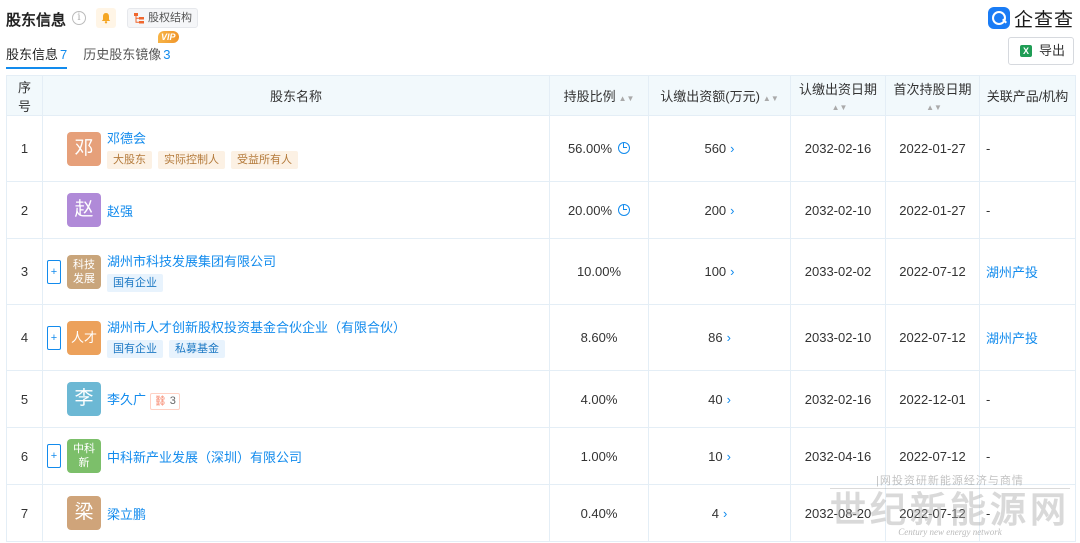 This screenshot has width=1080, height=543. I want to click on col-header-date: 认缴出资日期▲▼, so click(838, 95).